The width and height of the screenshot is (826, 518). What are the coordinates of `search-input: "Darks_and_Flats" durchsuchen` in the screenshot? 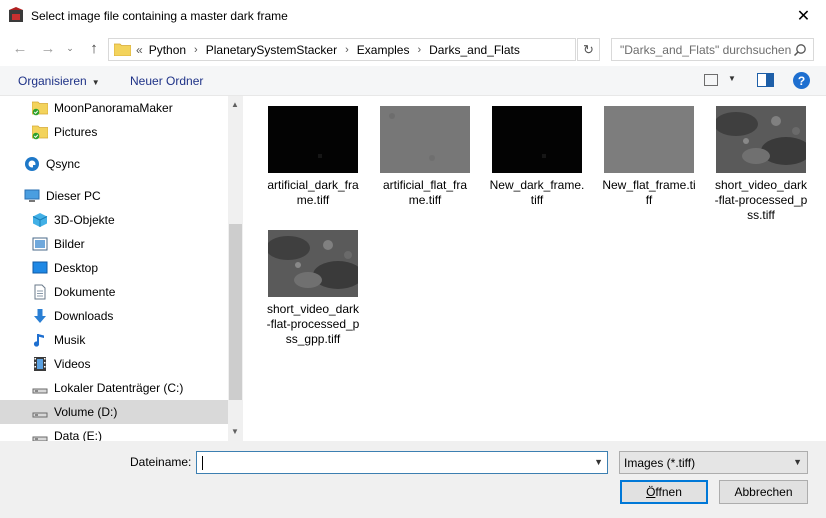 It's located at (712, 49).